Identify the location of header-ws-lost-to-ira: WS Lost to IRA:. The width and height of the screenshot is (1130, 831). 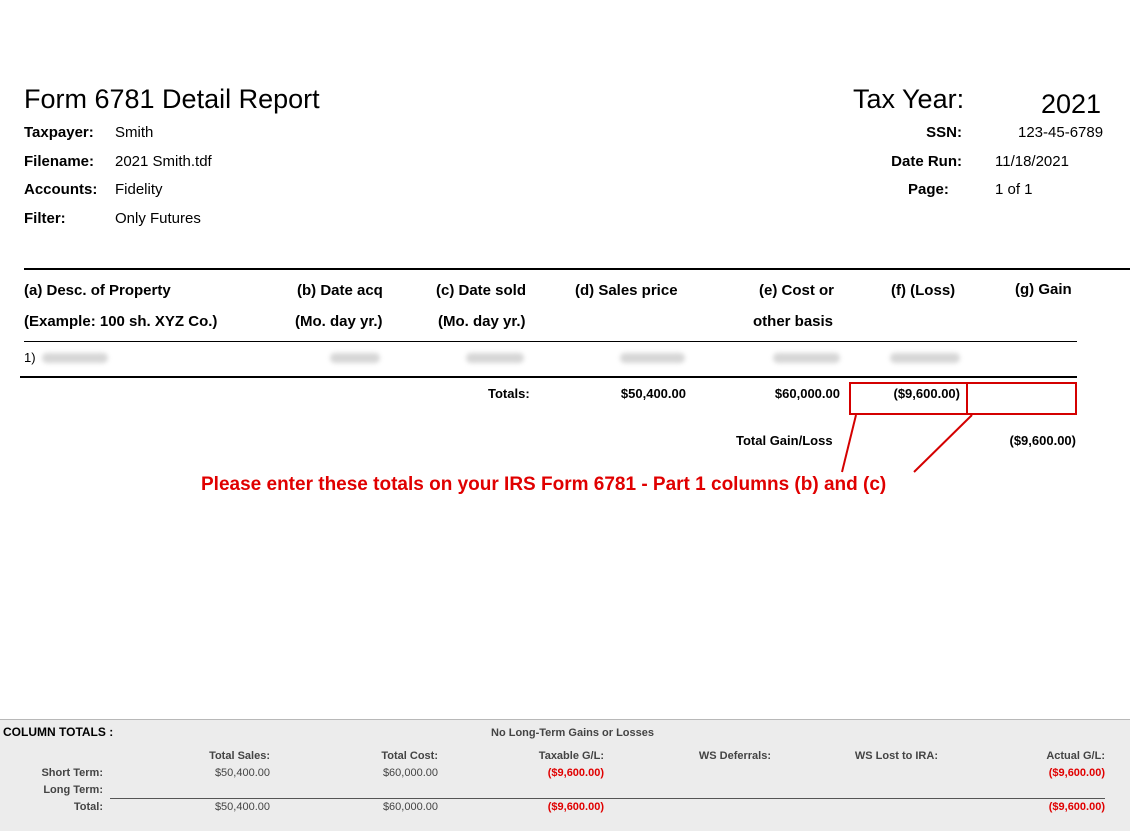
(896, 756).